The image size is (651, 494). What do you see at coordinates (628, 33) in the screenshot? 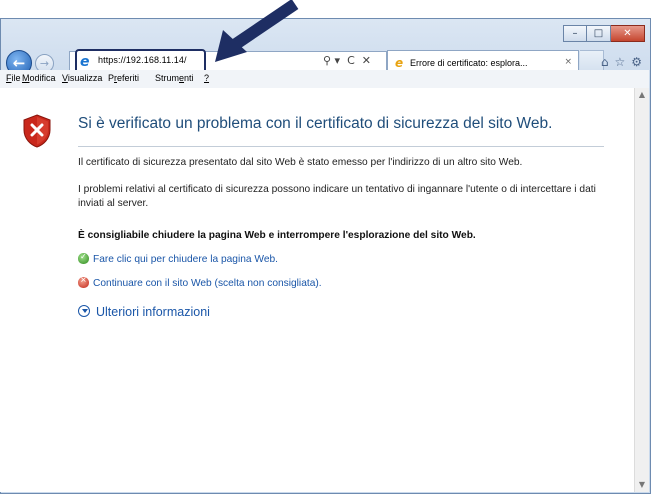
I see `close-window-button: ✕` at bounding box center [628, 33].